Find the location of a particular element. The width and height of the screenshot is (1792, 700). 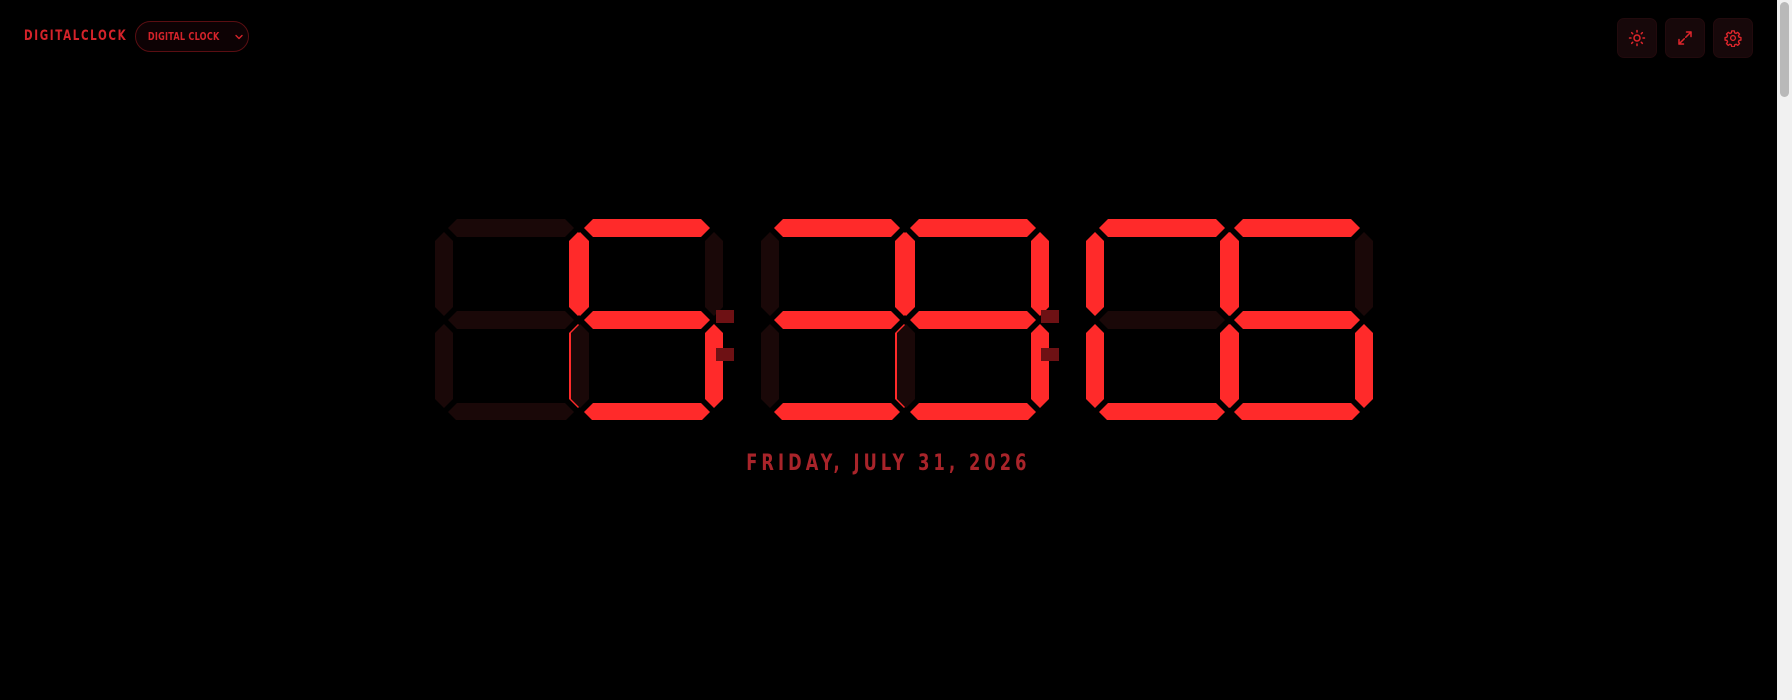

seconds-tens-digit is located at coordinates (1162, 319).